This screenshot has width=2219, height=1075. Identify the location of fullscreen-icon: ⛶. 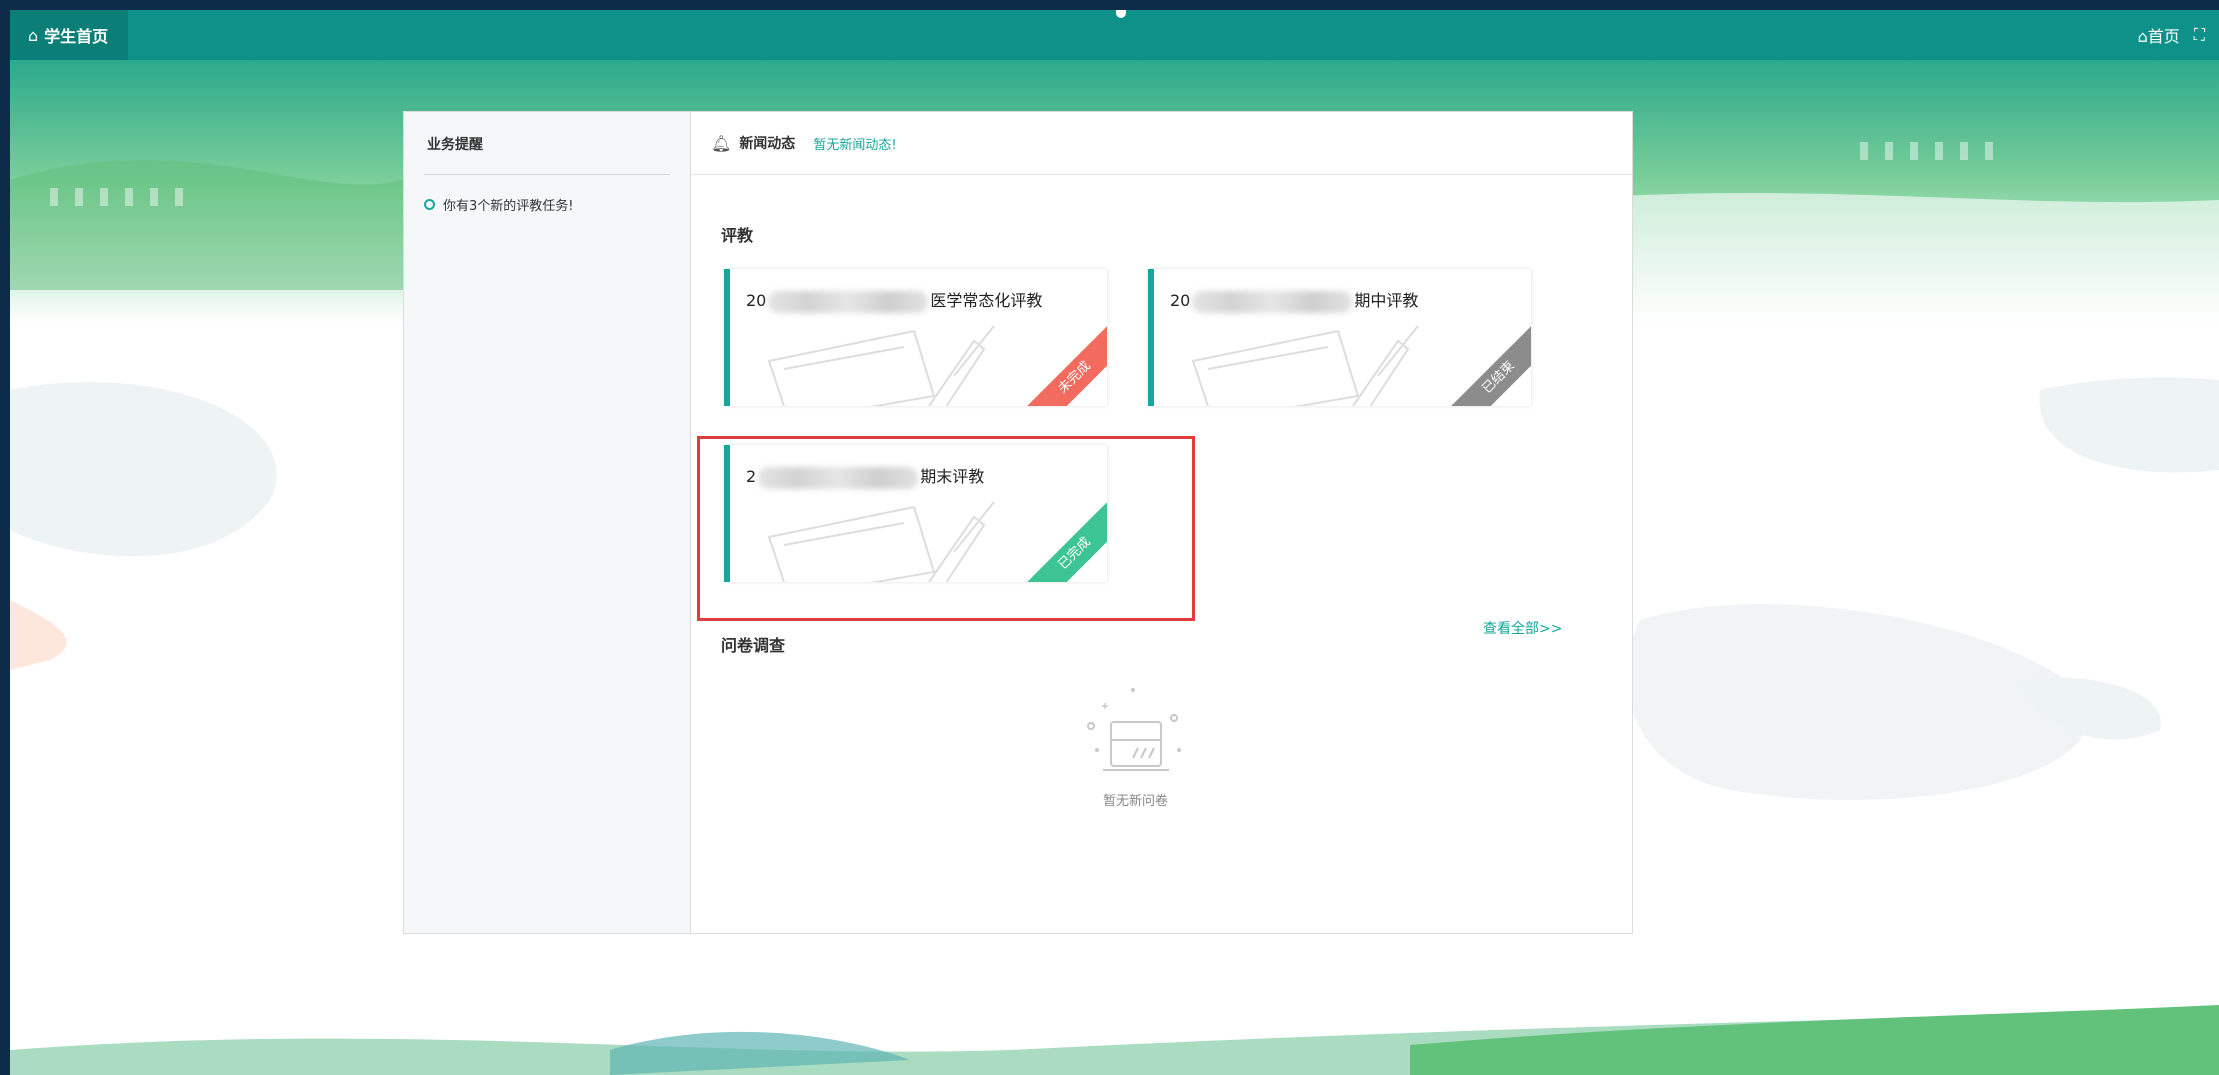
(2199, 35).